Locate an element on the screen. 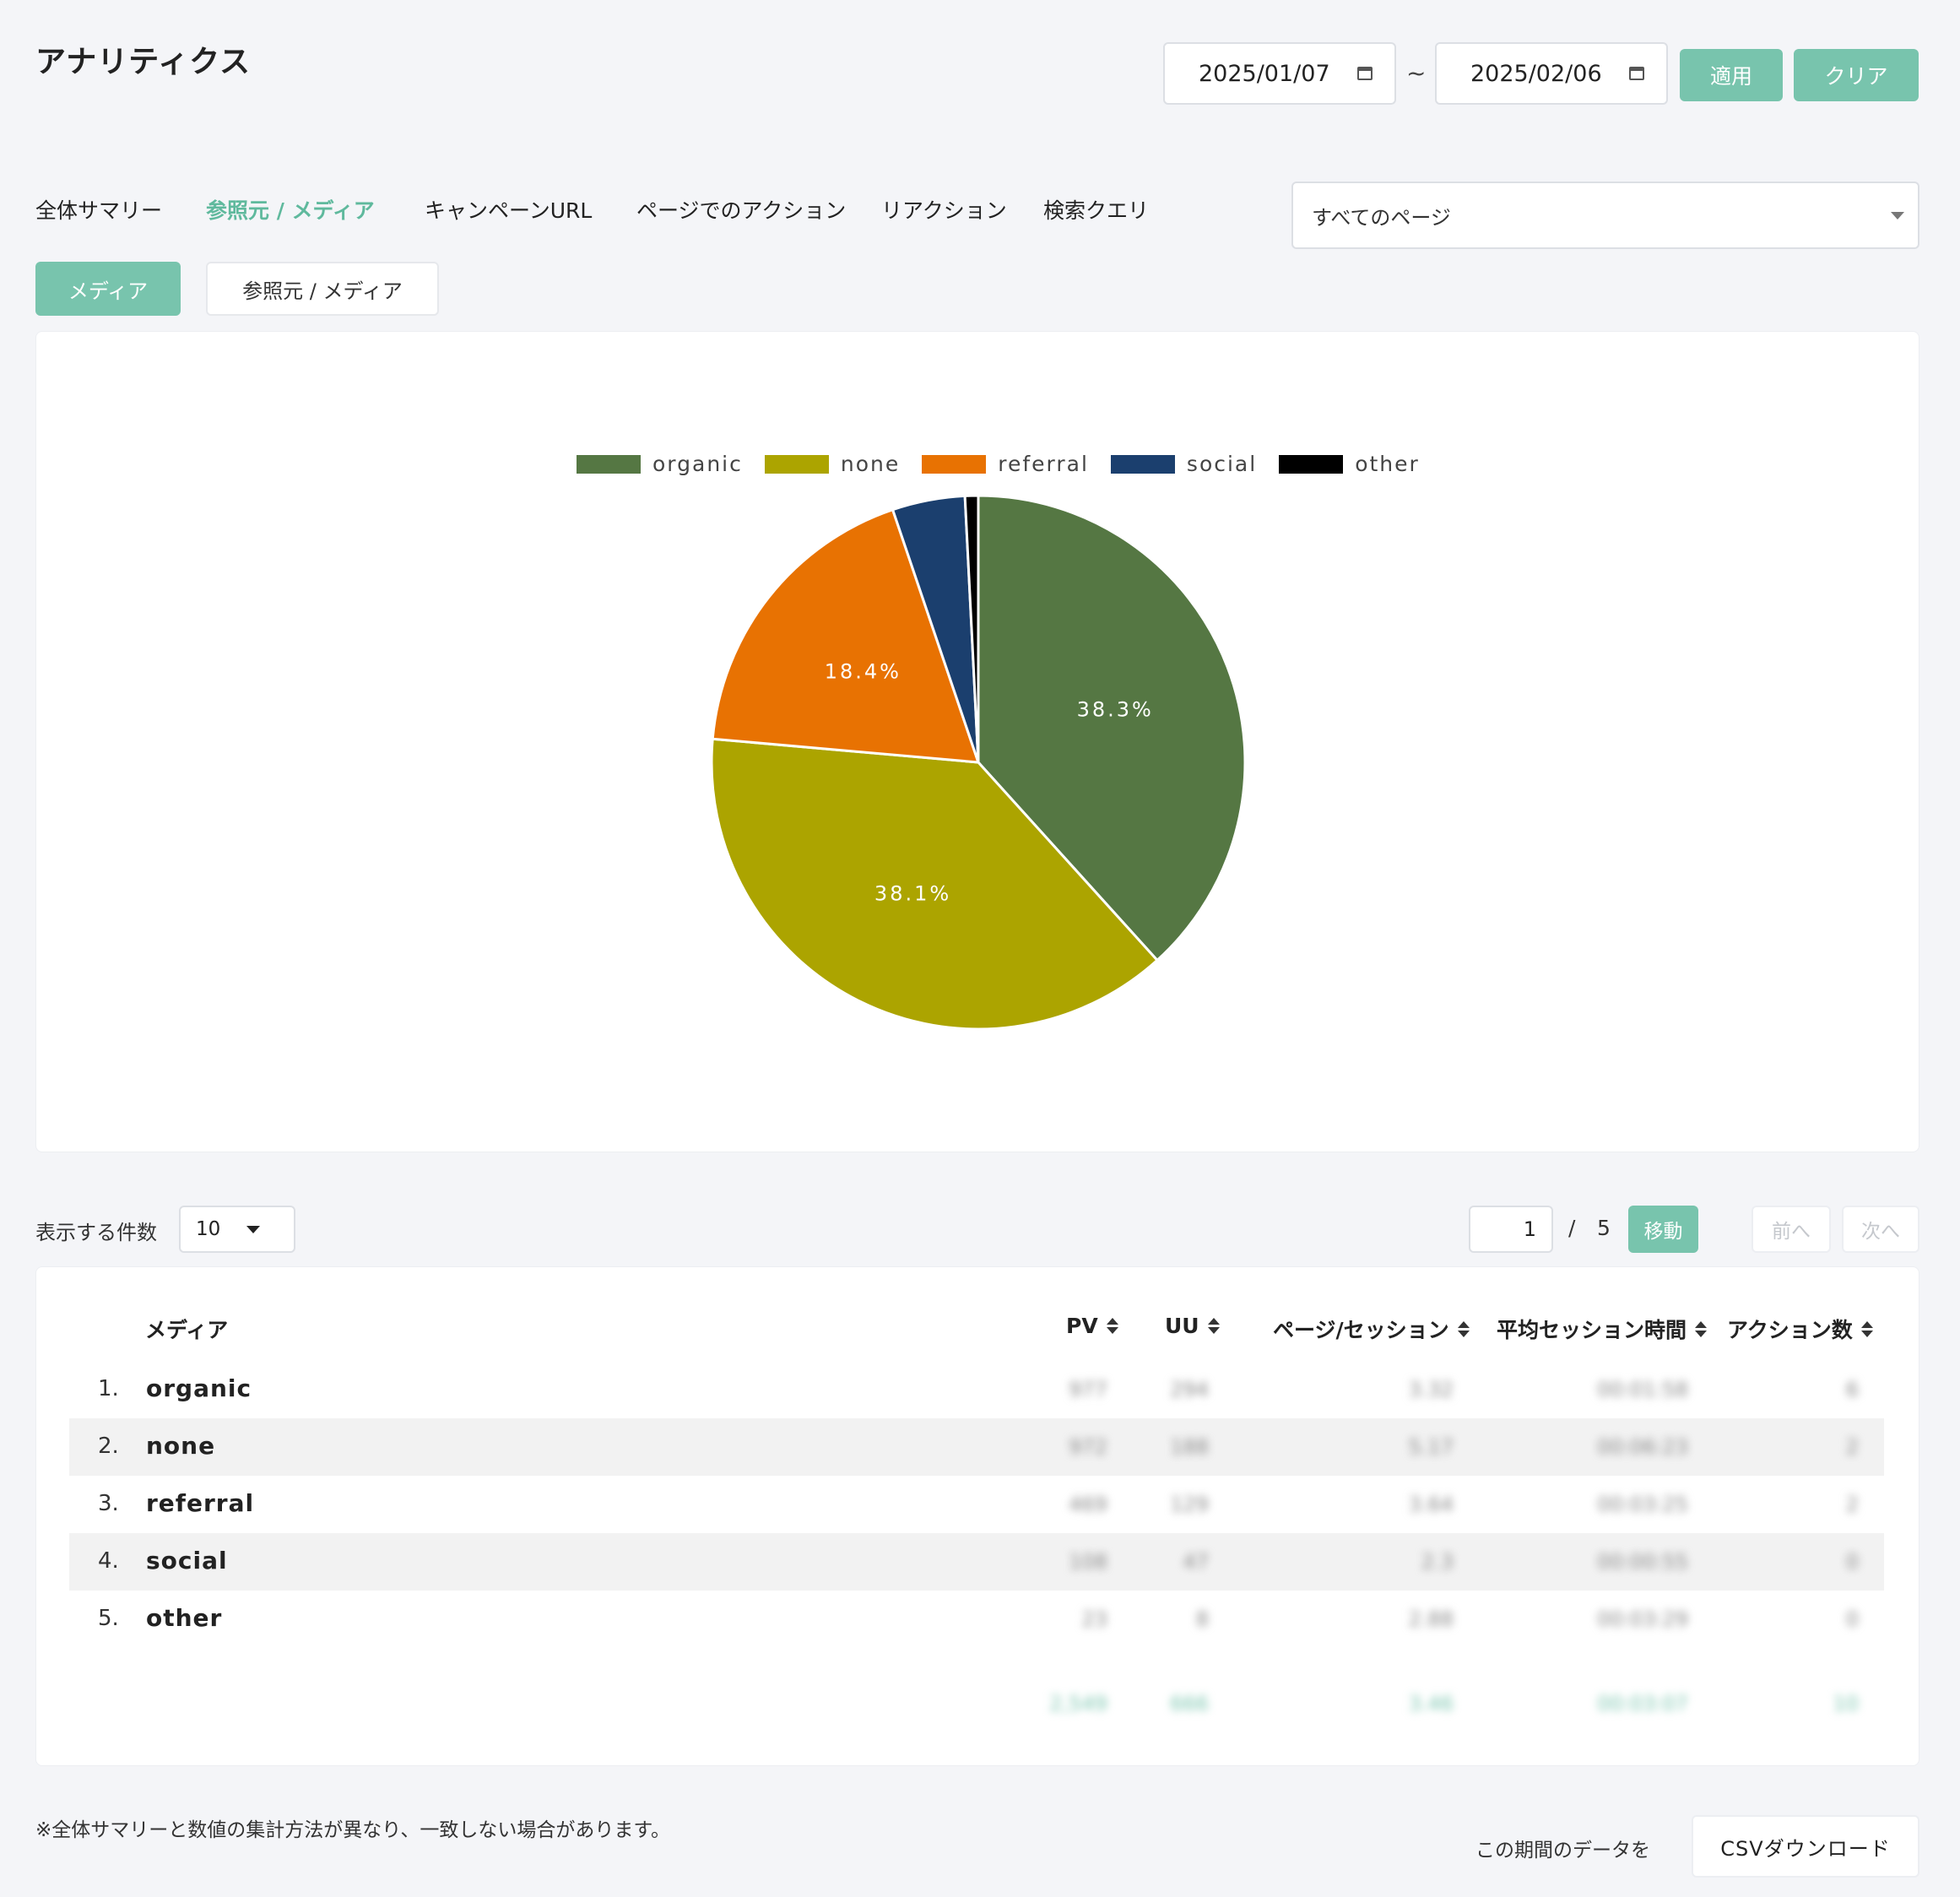 Image resolution: width=1960 pixels, height=1897 pixels. media-name: referral is located at coordinates (200, 1503).